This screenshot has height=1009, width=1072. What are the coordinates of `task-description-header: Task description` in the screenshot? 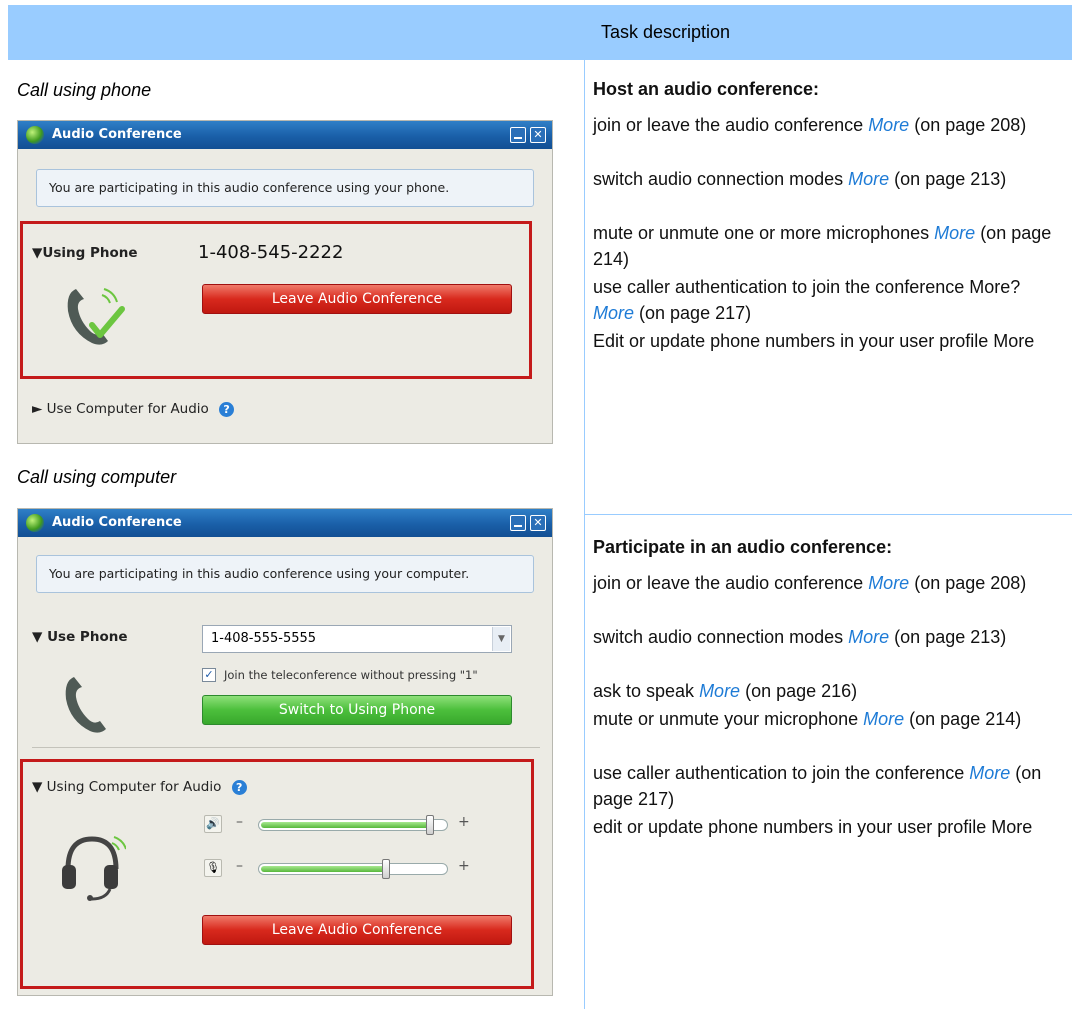 It's located at (666, 32).